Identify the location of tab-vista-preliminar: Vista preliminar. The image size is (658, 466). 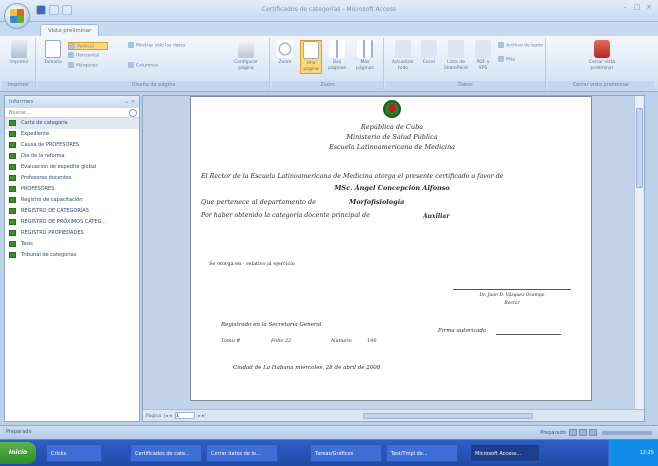
(70, 30).